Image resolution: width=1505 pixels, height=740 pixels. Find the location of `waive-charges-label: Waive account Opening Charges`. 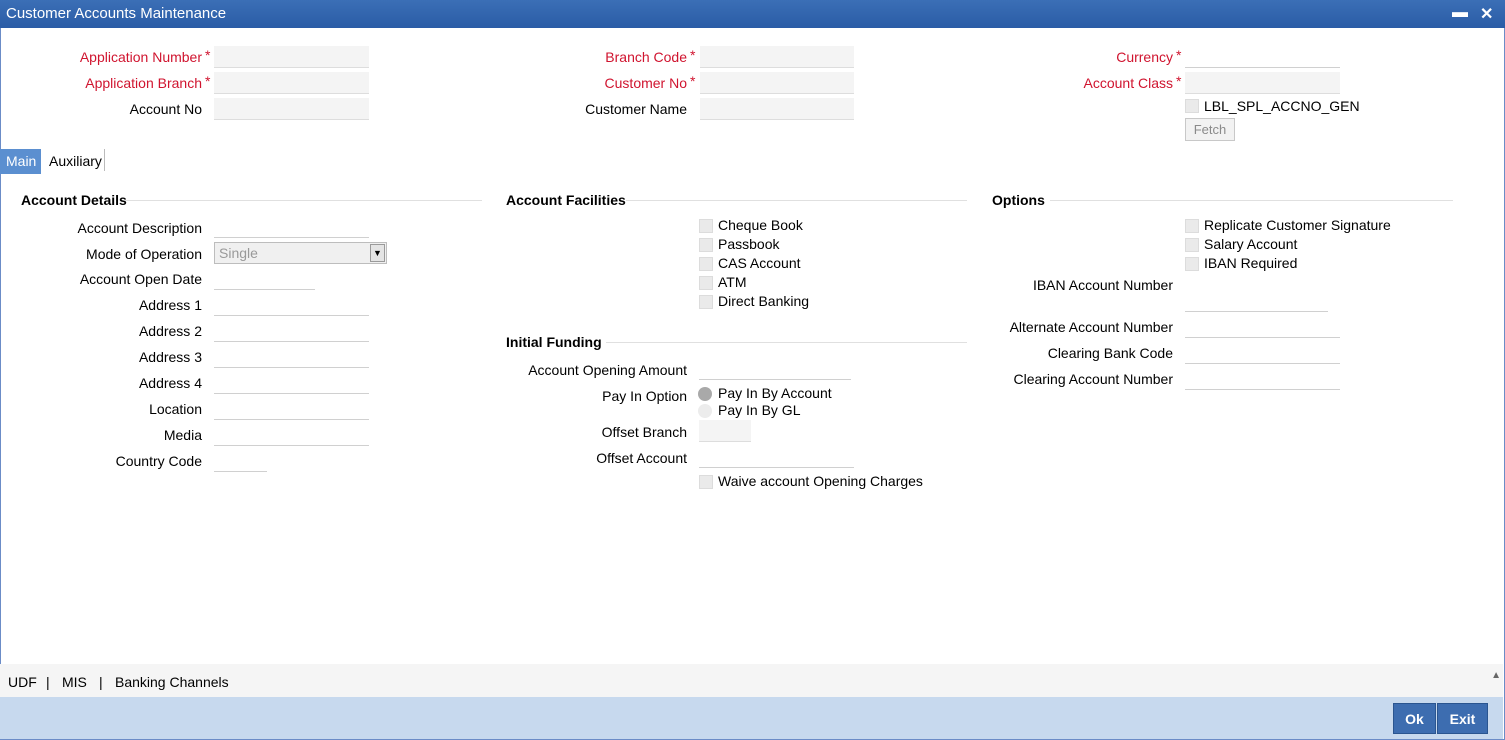

waive-charges-label: Waive account Opening Charges is located at coordinates (820, 481).